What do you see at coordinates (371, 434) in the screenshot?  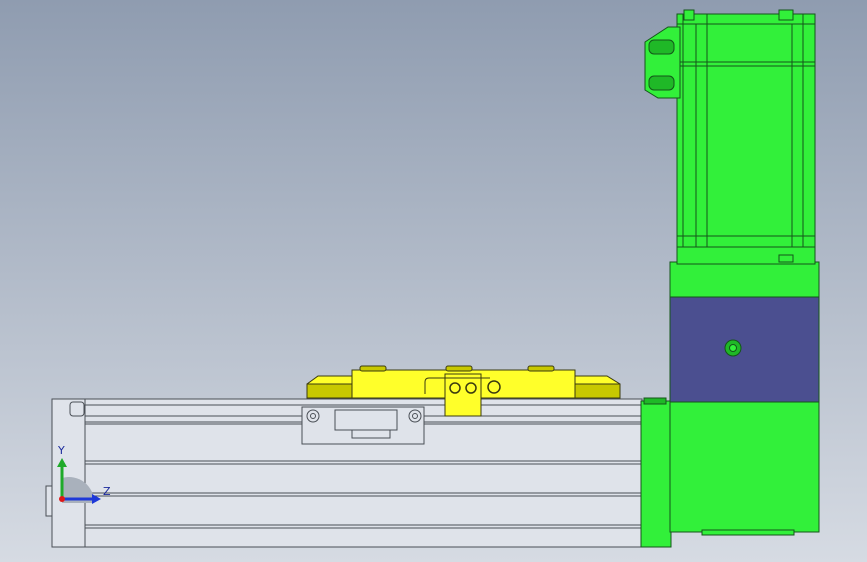 I see `bracket-slot` at bounding box center [371, 434].